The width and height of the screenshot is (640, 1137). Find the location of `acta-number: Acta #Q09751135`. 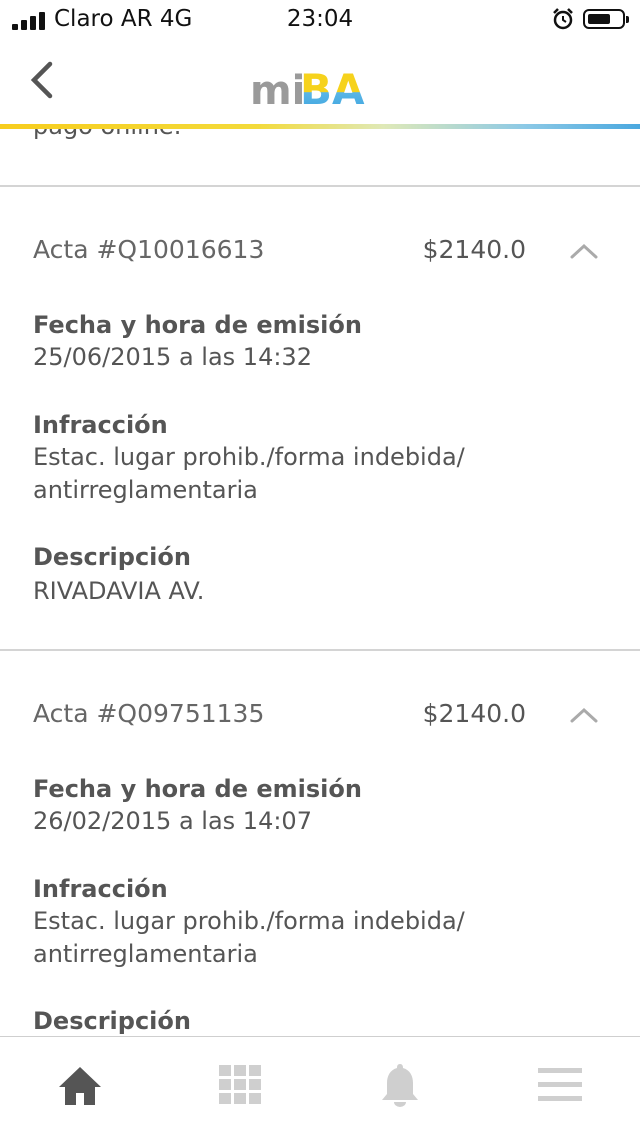

acta-number: Acta #Q09751135 is located at coordinates (149, 713).